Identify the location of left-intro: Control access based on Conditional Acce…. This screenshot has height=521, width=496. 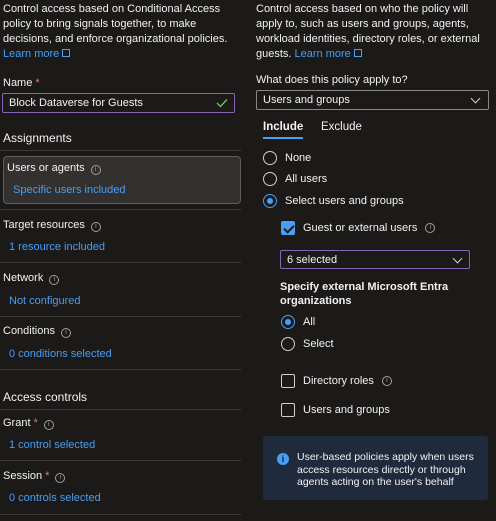
(123, 32).